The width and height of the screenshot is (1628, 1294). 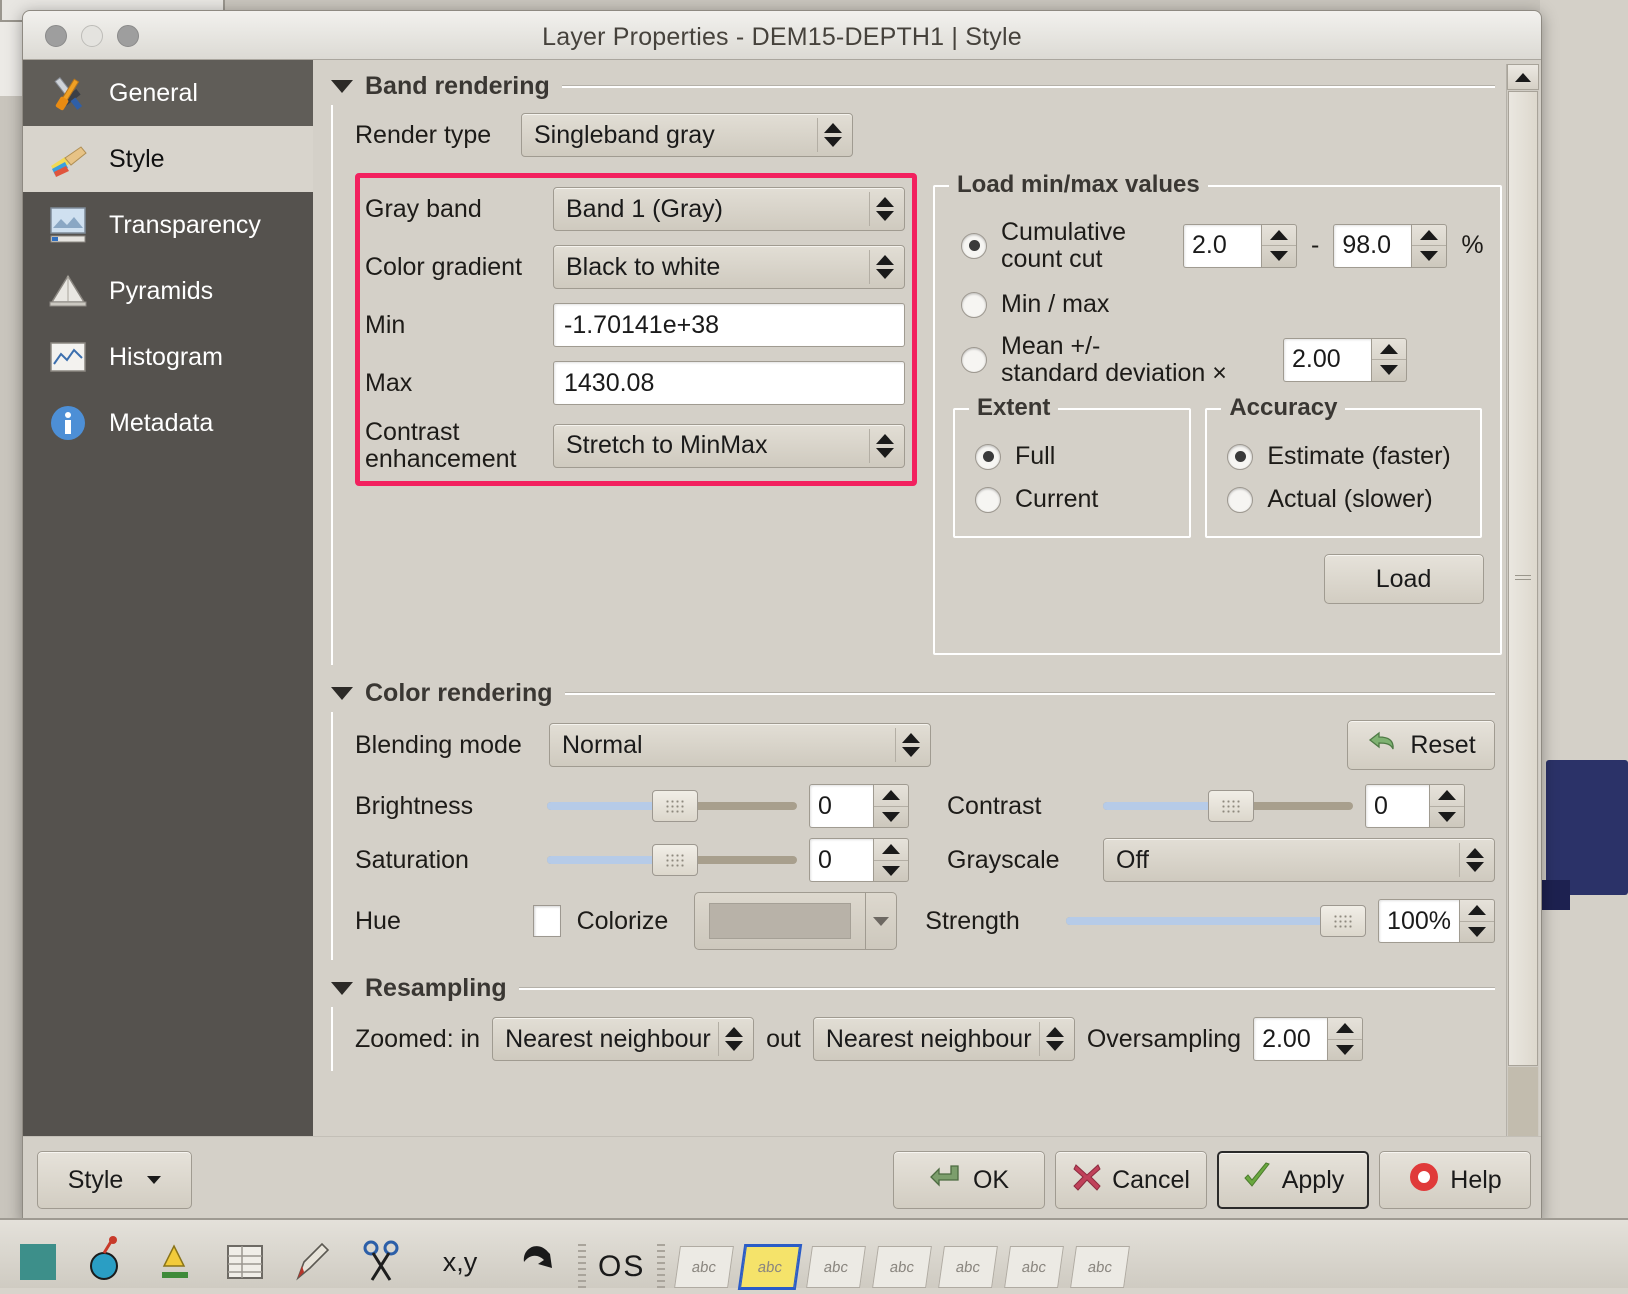 I want to click on sidebar-item-general: General, so click(x=168, y=93).